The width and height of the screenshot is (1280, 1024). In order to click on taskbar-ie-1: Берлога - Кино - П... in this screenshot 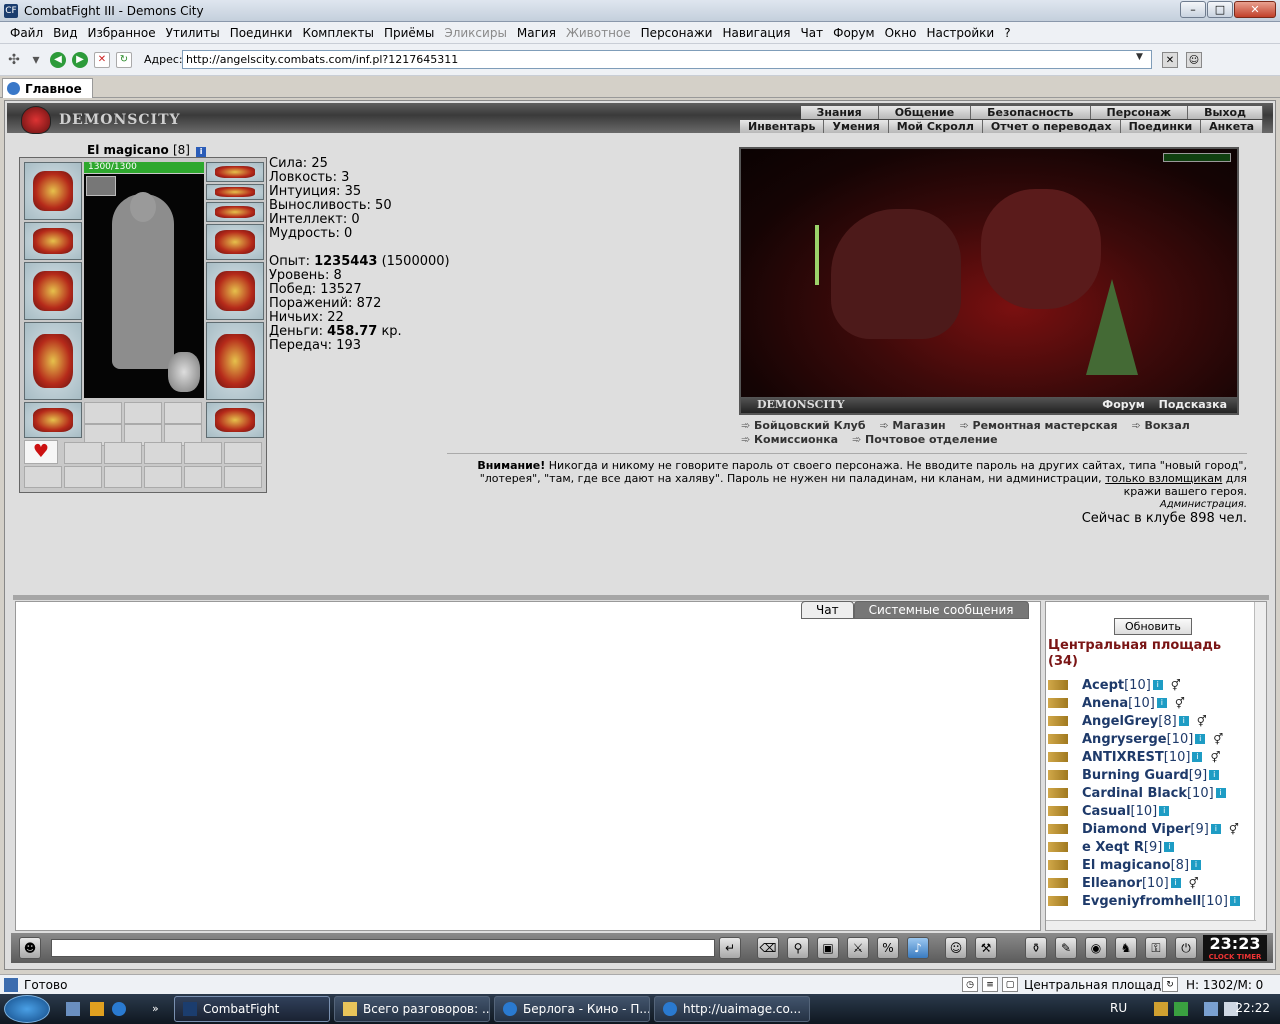, I will do `click(572, 1009)`.